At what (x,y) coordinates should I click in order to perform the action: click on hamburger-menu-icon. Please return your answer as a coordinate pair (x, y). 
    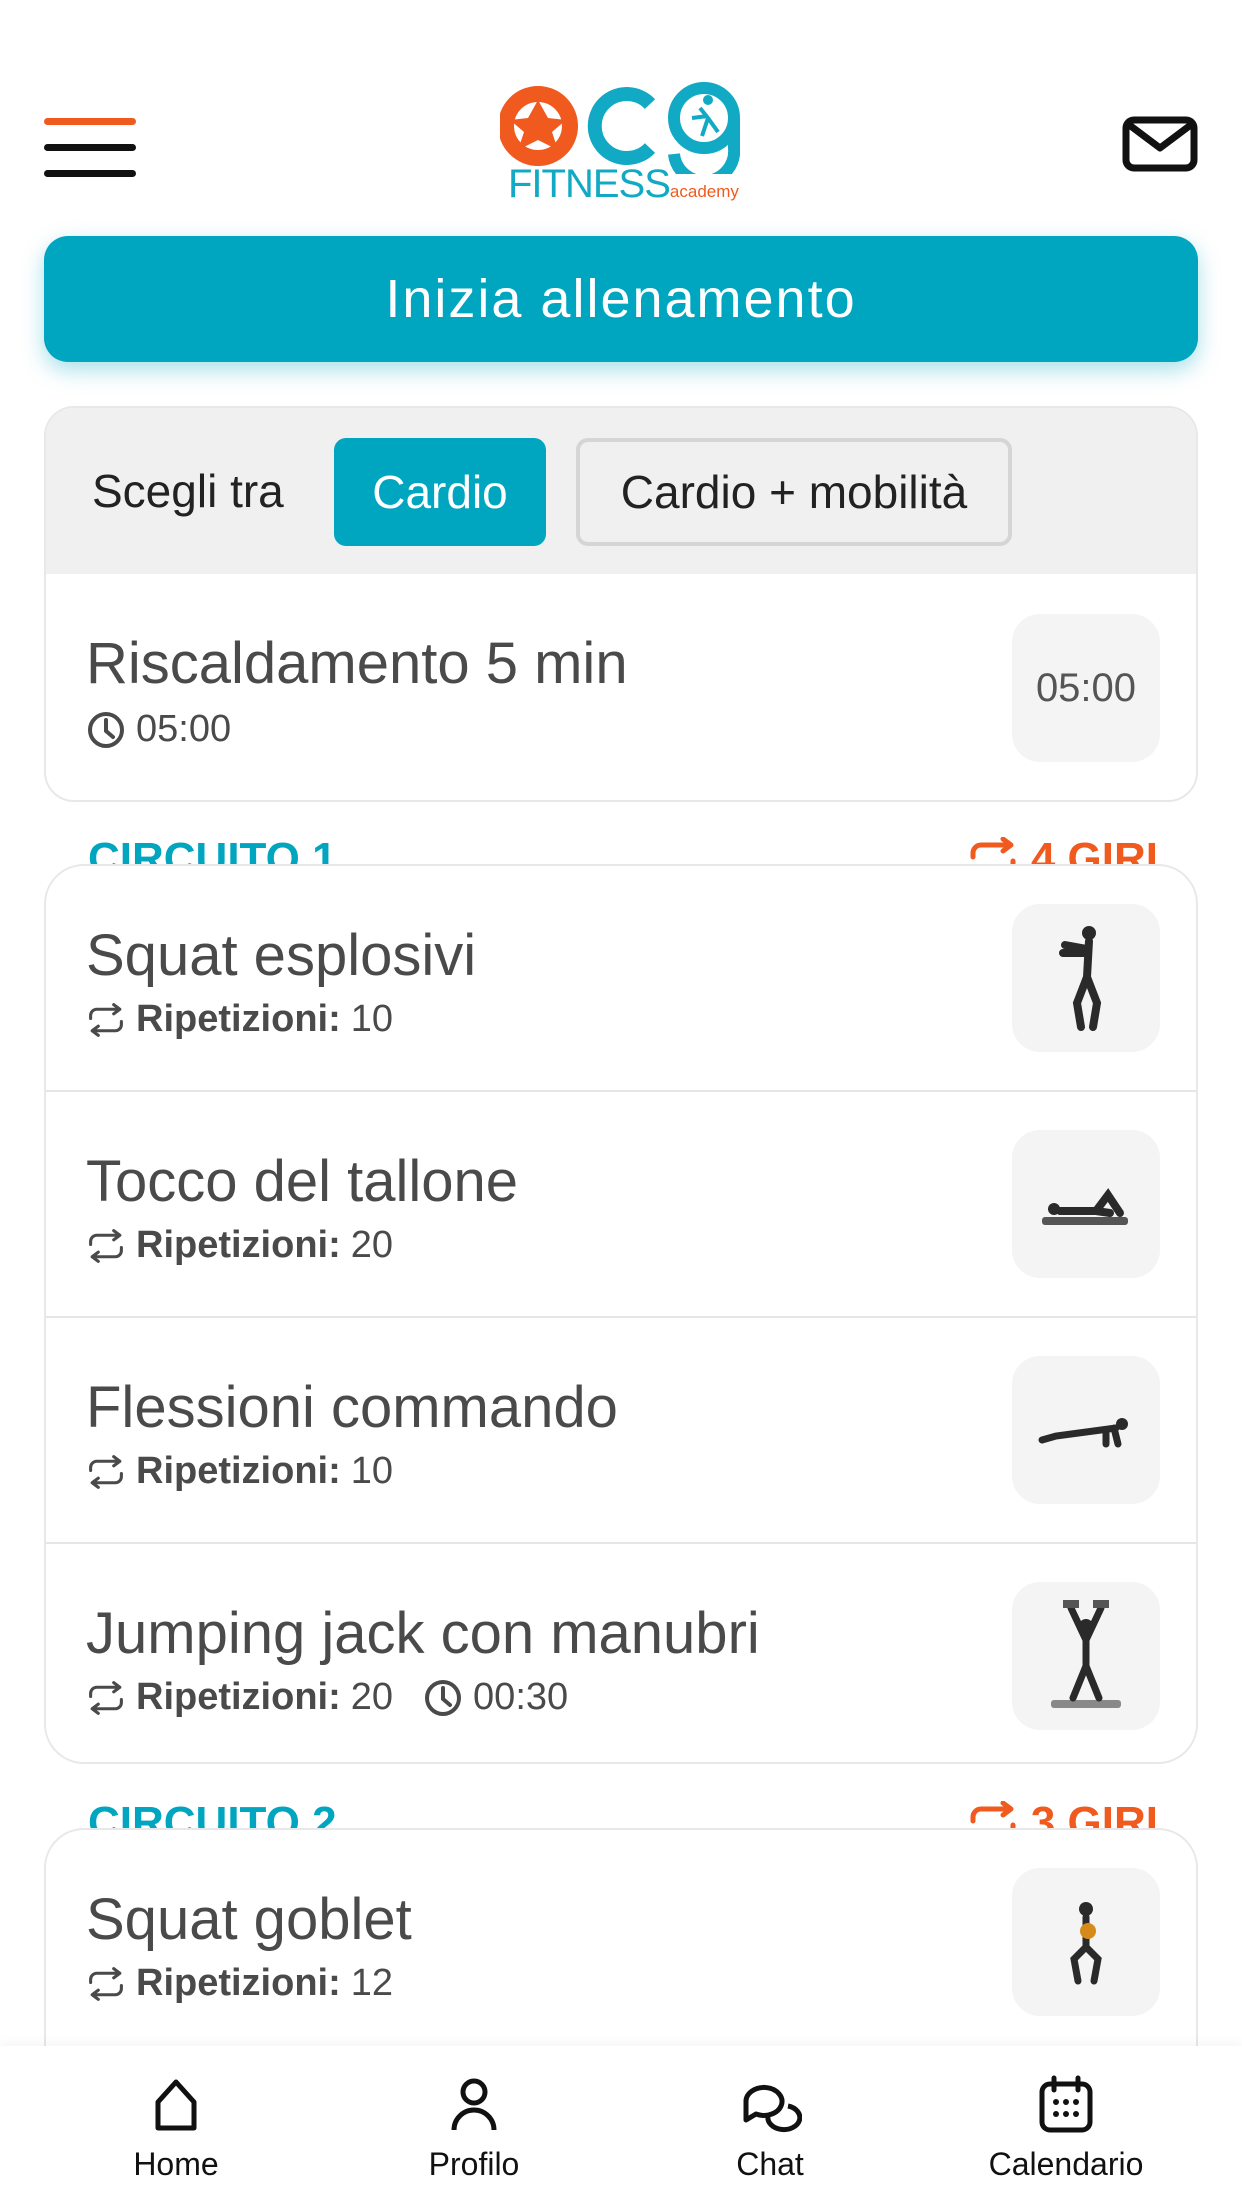
    Looking at the image, I should click on (90, 148).